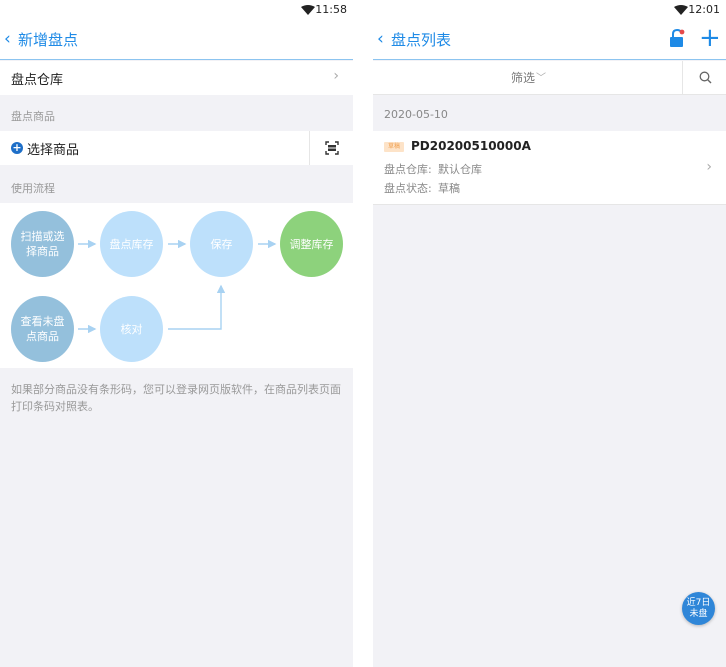  Describe the element at coordinates (677, 38) in the screenshot. I see `unlock-icon` at that location.